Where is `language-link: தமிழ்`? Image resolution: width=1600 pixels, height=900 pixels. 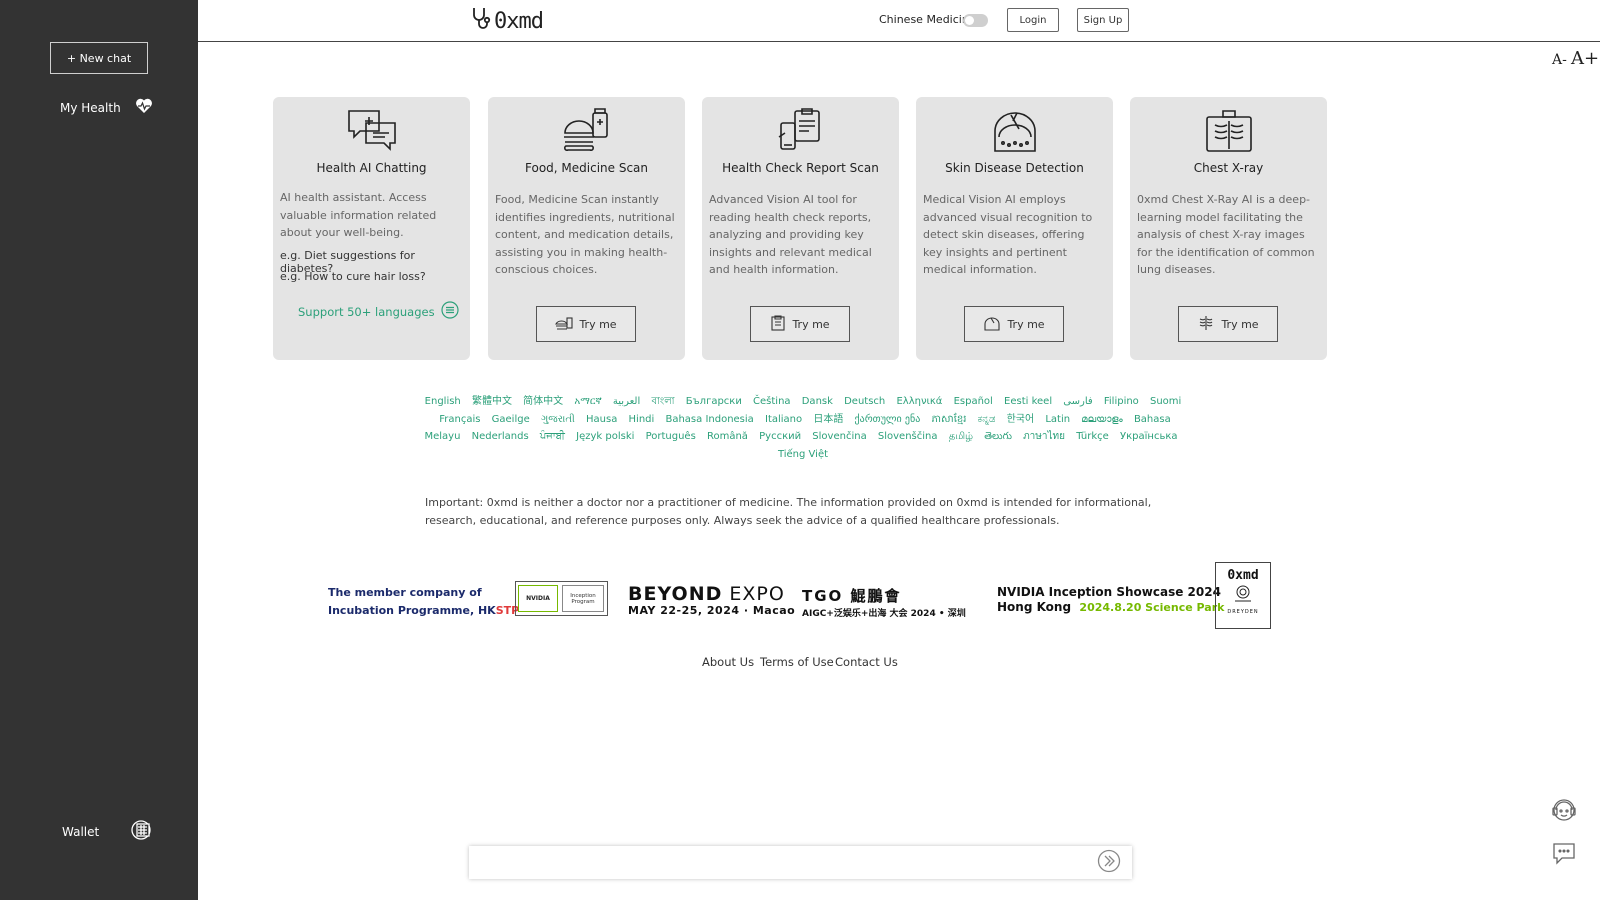
language-link: தமிழ் is located at coordinates (961, 436).